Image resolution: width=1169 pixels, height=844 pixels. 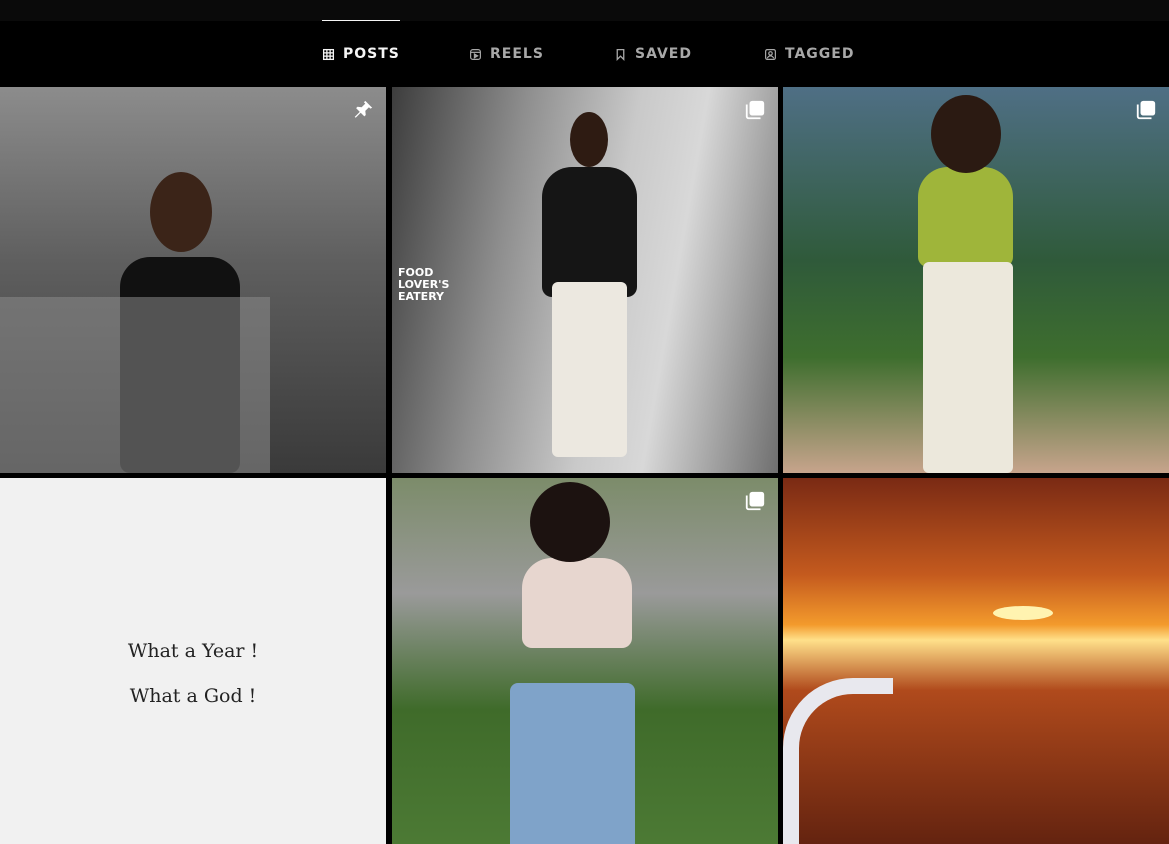 I want to click on photo-sofa, so click(x=135, y=385).